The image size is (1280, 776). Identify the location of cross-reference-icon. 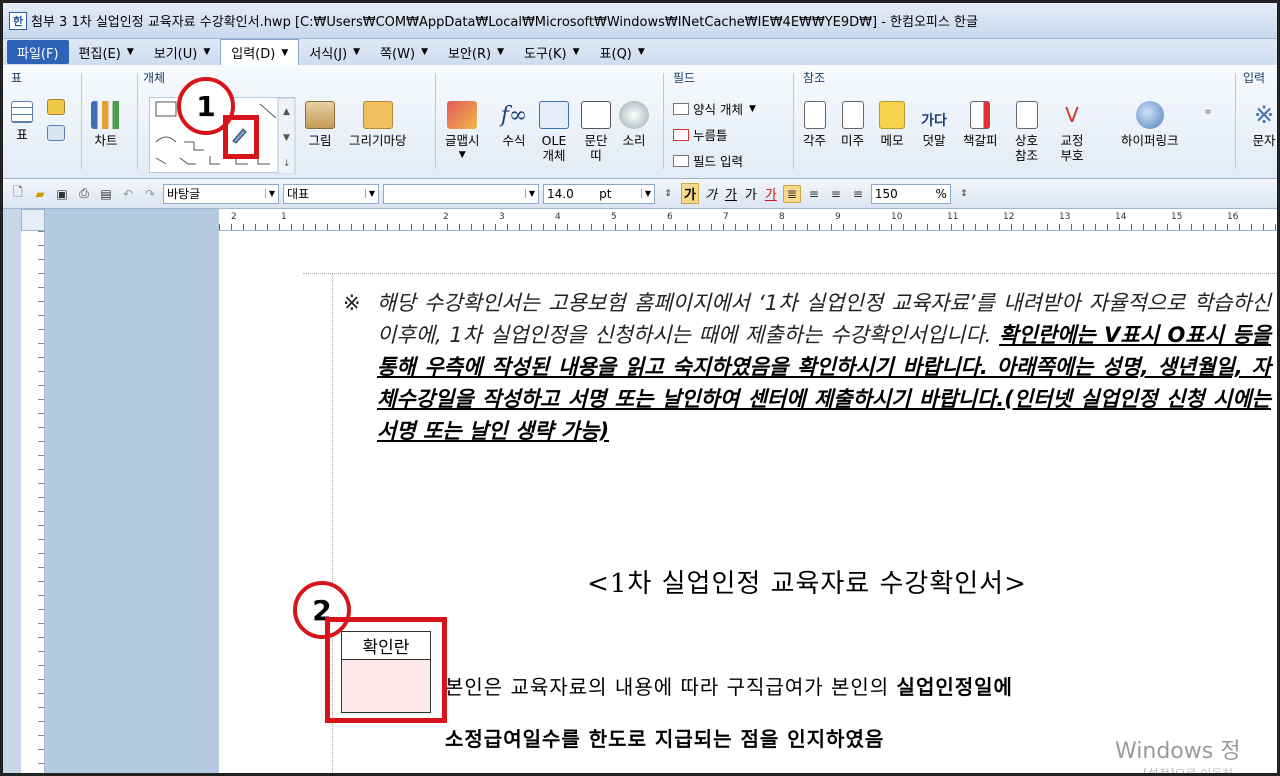
(1026, 115).